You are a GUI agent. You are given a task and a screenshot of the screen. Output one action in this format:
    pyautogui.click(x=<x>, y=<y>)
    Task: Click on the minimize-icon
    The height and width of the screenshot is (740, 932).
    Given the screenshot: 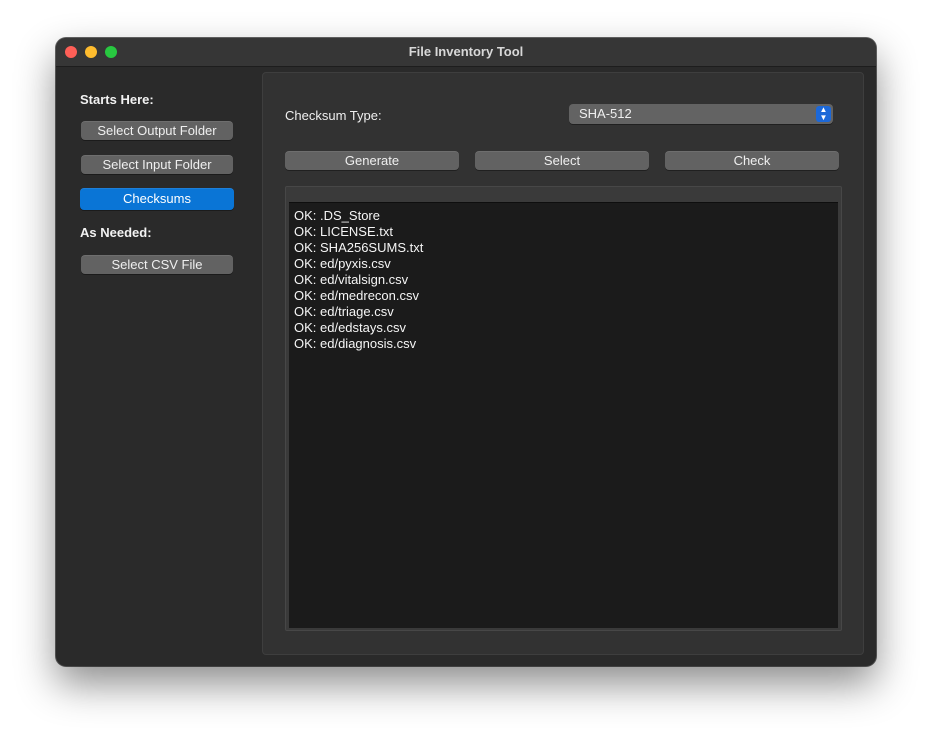 What is the action you would take?
    pyautogui.click(x=91, y=52)
    